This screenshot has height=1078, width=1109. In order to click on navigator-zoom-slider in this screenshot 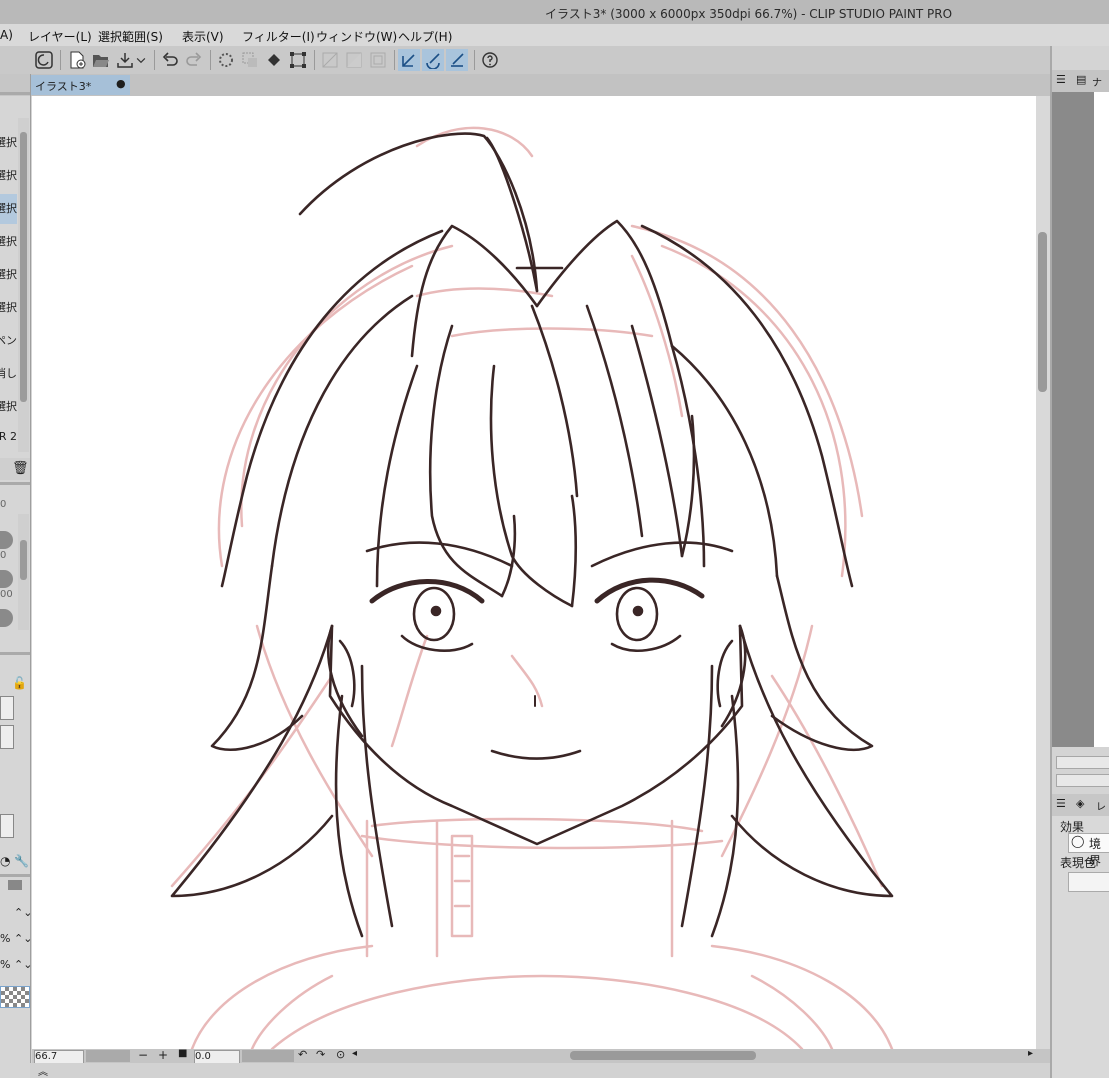, I will do `click(1082, 762)`.